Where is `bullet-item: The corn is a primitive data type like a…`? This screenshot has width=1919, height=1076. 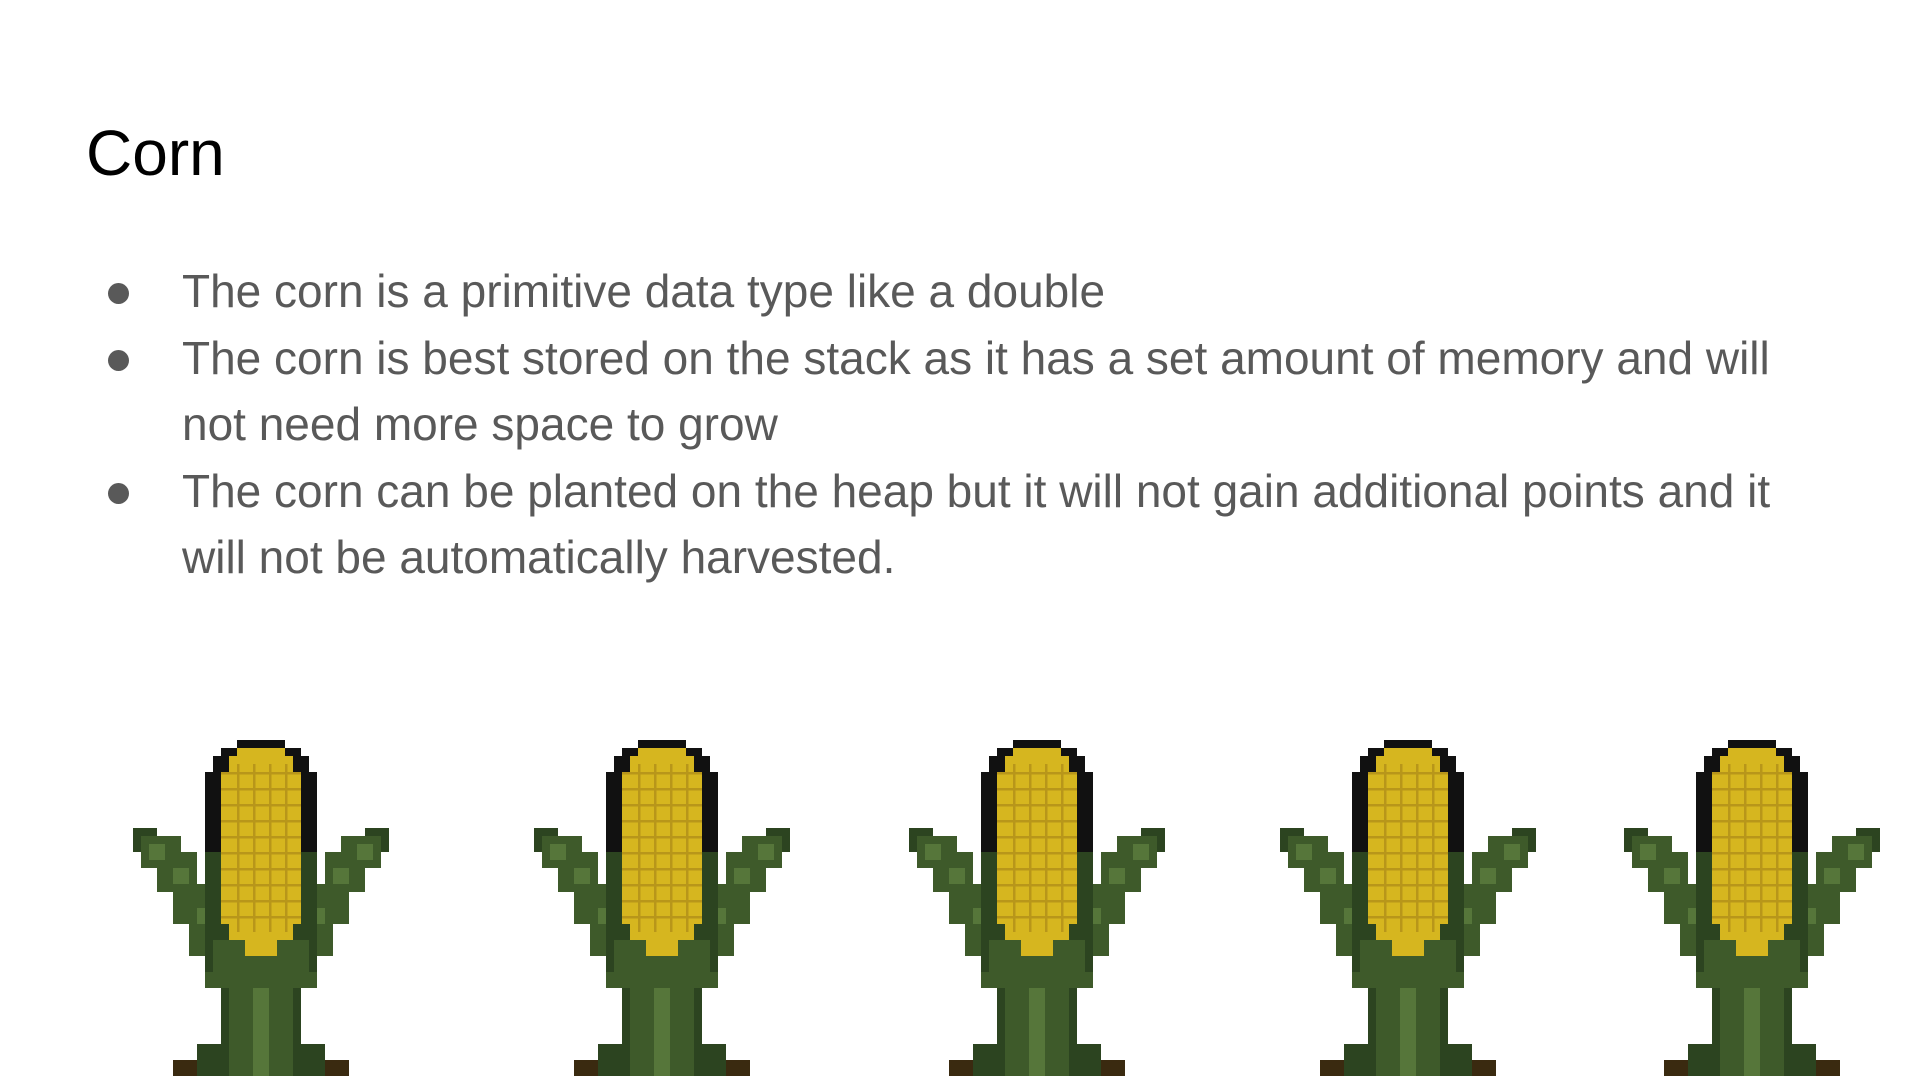 bullet-item: The corn is a primitive data type like a… is located at coordinates (970, 291).